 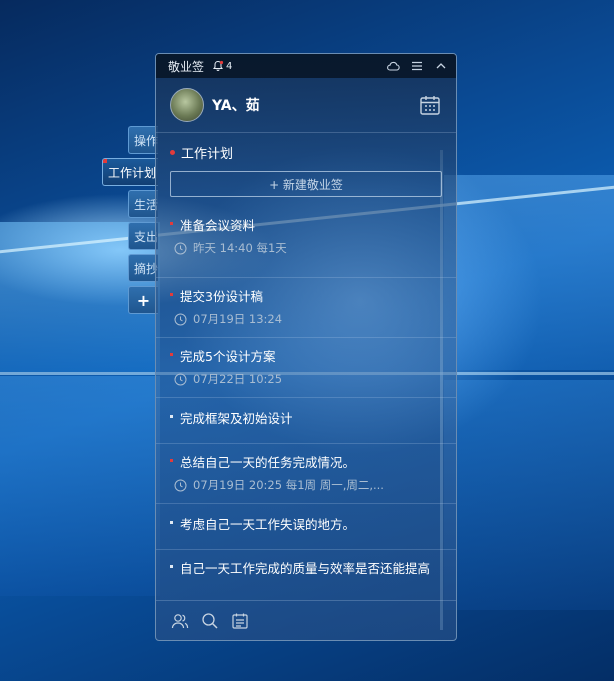 I want to click on item-title: 自己一天工作完成的质量与效率是否还能提高, so click(x=305, y=568).